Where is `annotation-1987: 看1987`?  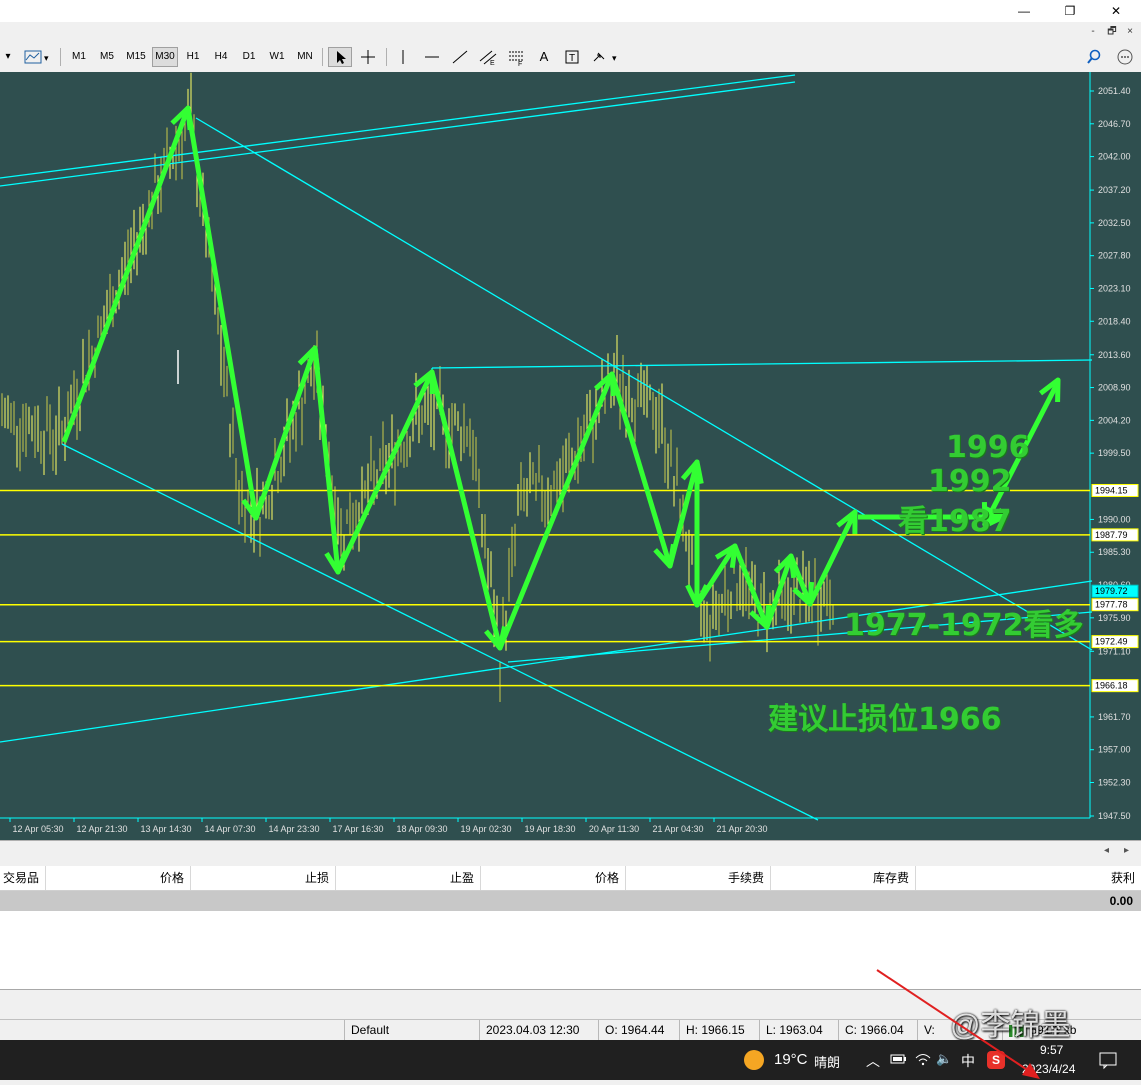
annotation-1987: 看1987 is located at coordinates (955, 521).